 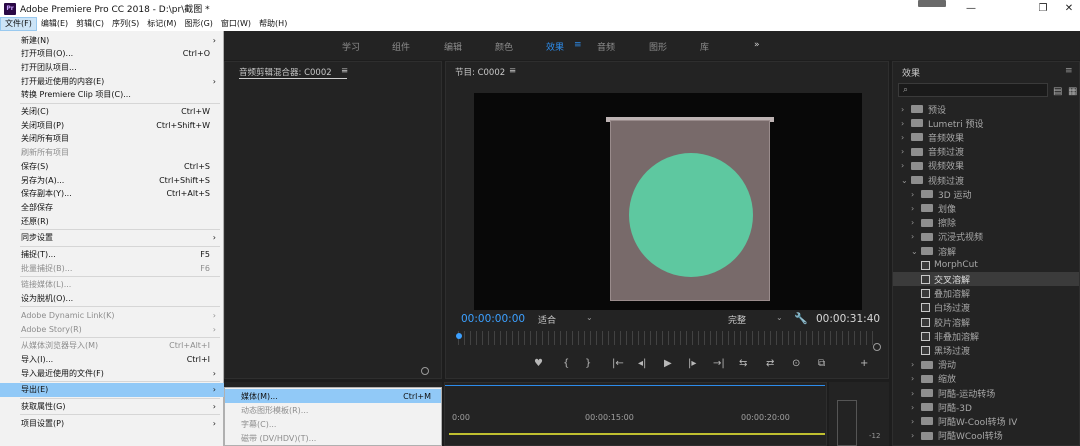 I want to click on menu-graphics: 图形(G), so click(x=198, y=24).